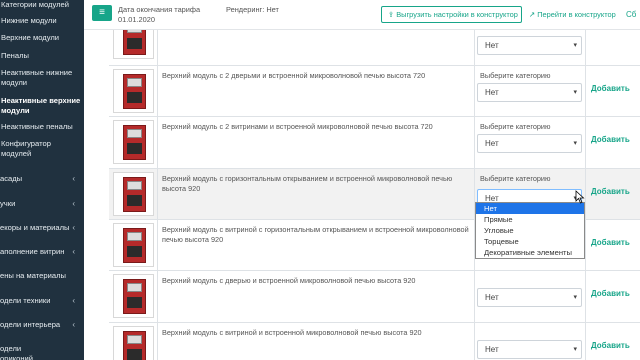 Image resolution: width=640 pixels, height=360 pixels. Describe the element at coordinates (457, 14) in the screenshot. I see `export-settings-label: Выгрузить настройки в конструктор` at that location.